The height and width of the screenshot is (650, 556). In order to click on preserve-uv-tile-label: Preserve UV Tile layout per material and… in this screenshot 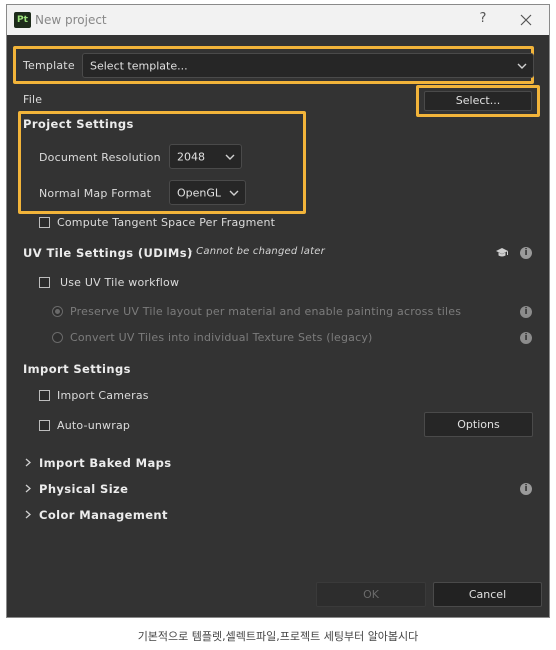, I will do `click(266, 311)`.